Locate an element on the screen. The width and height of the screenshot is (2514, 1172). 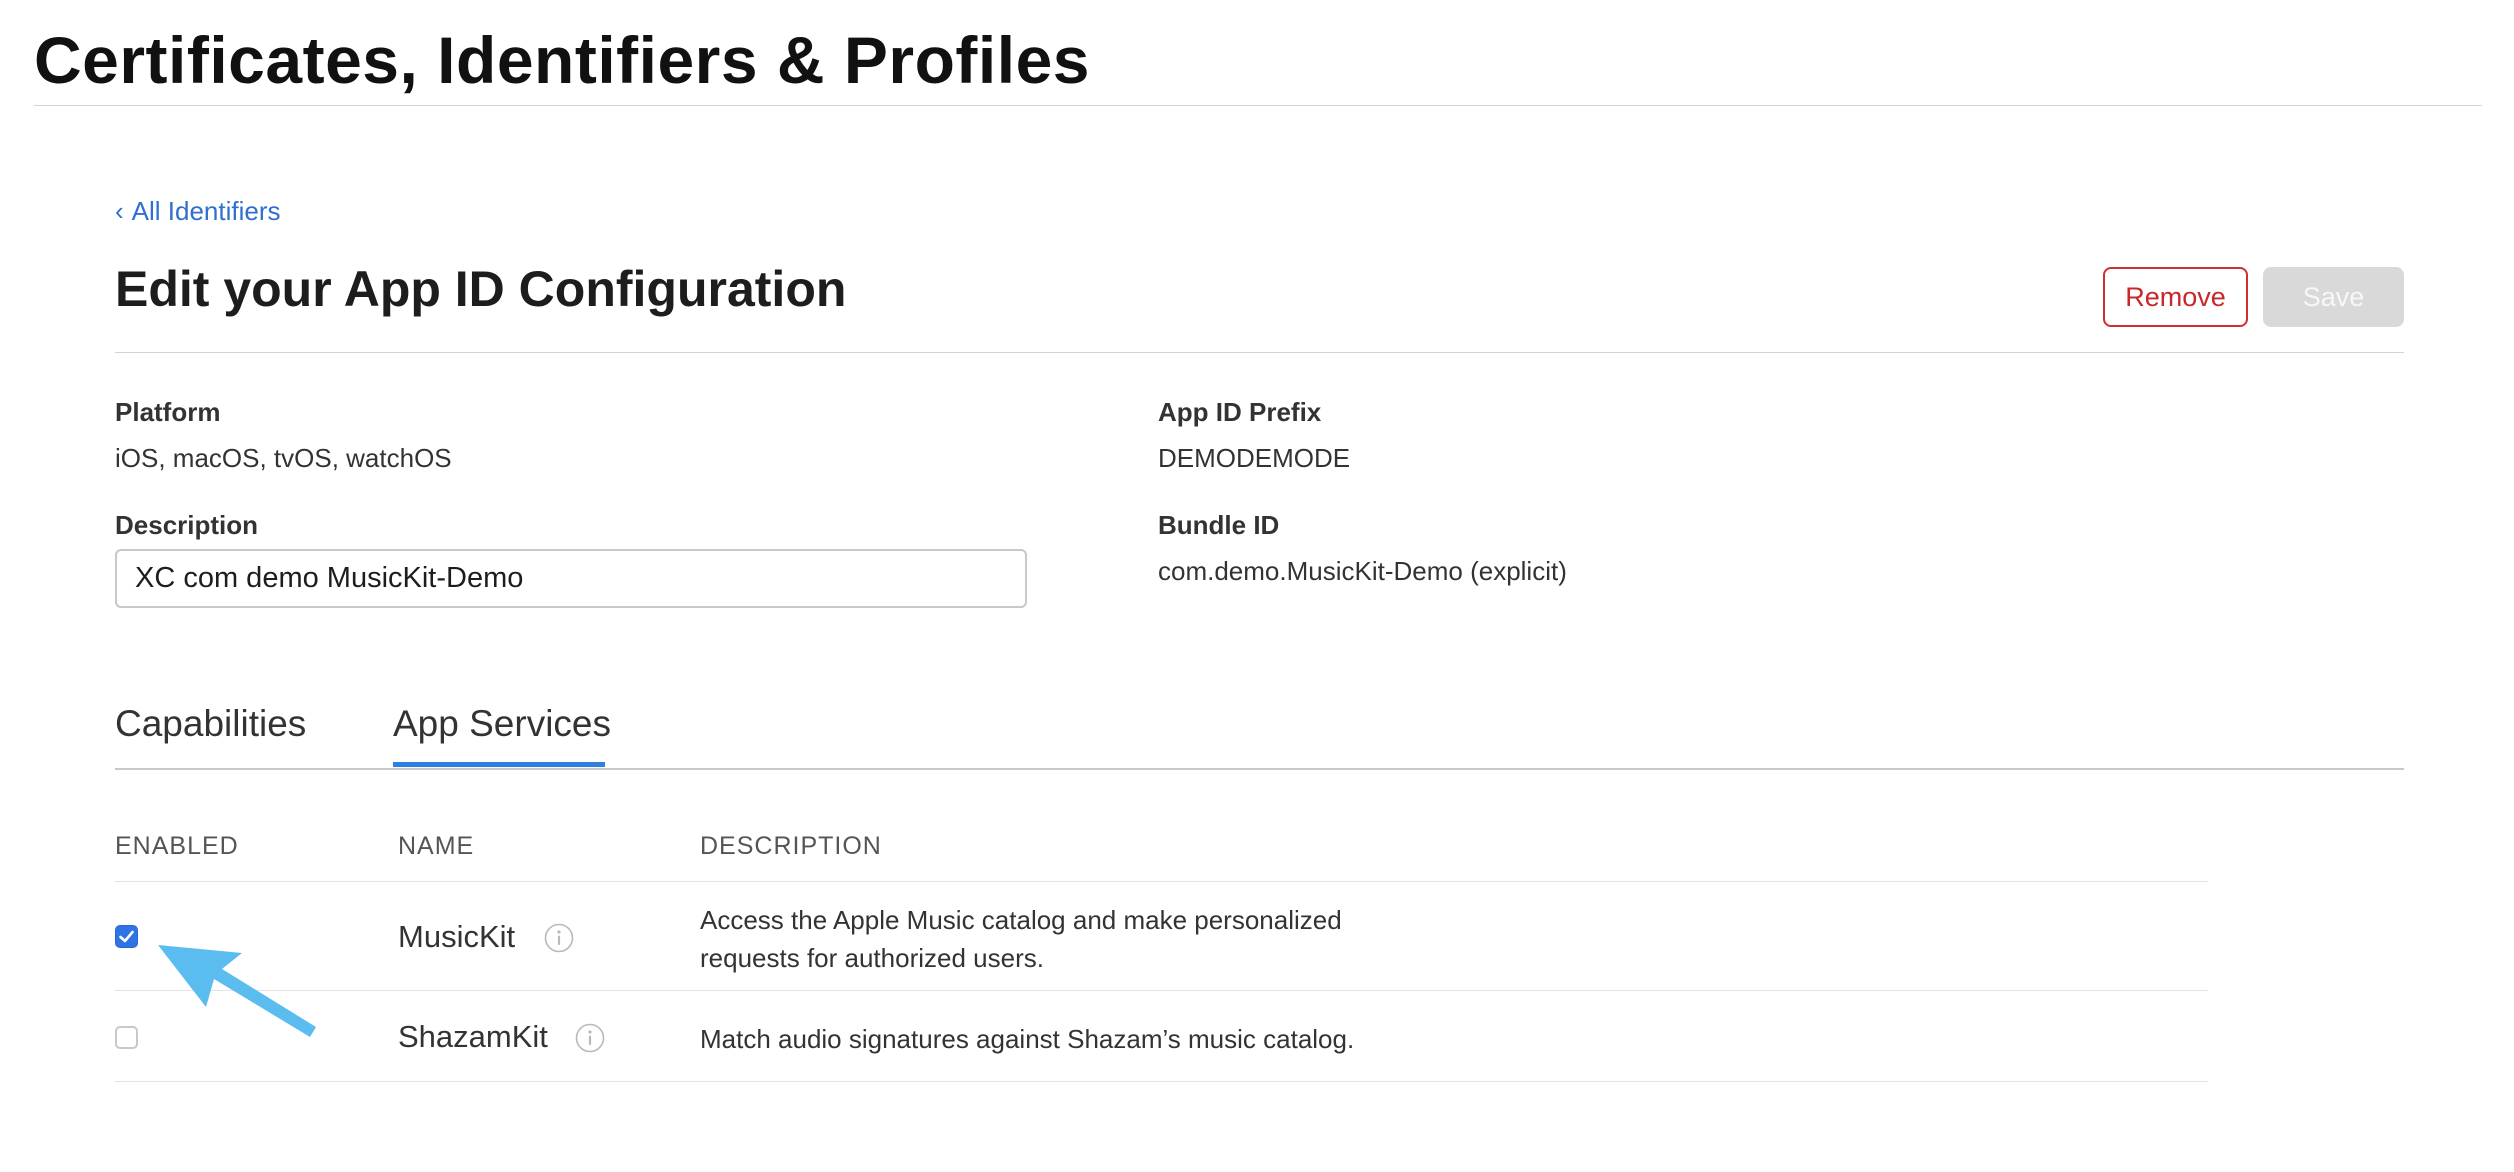
musickit-enabled-checkbox is located at coordinates (126, 936).